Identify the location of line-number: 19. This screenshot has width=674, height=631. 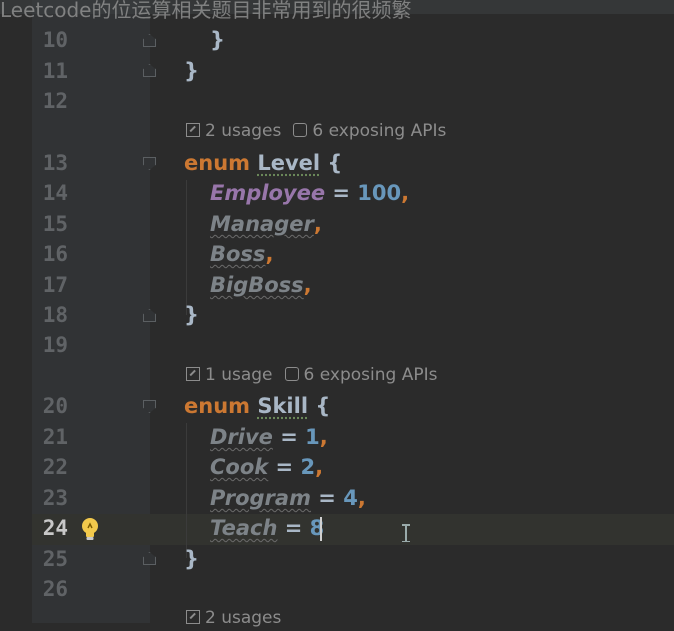
(55, 345).